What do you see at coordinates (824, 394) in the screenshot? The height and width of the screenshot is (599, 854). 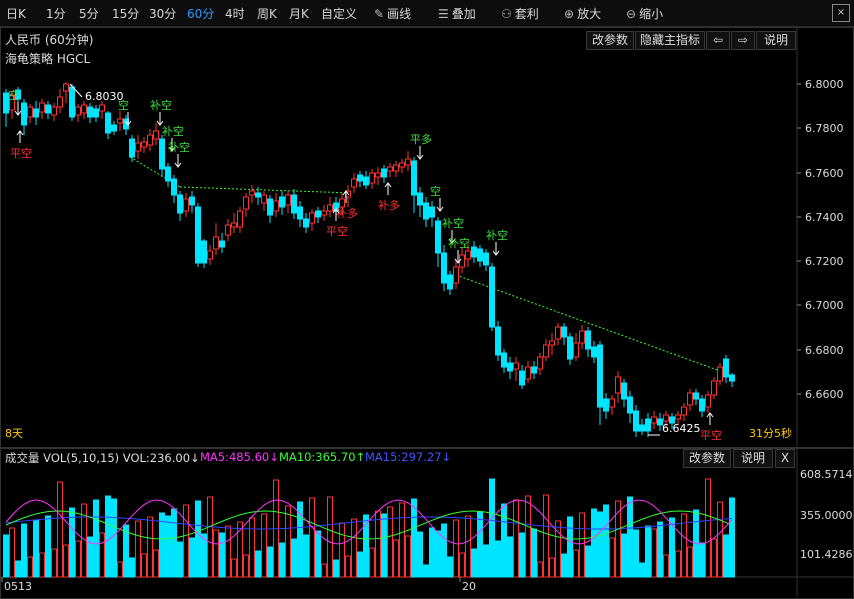 I see `price-tick-label: 6.6600` at bounding box center [824, 394].